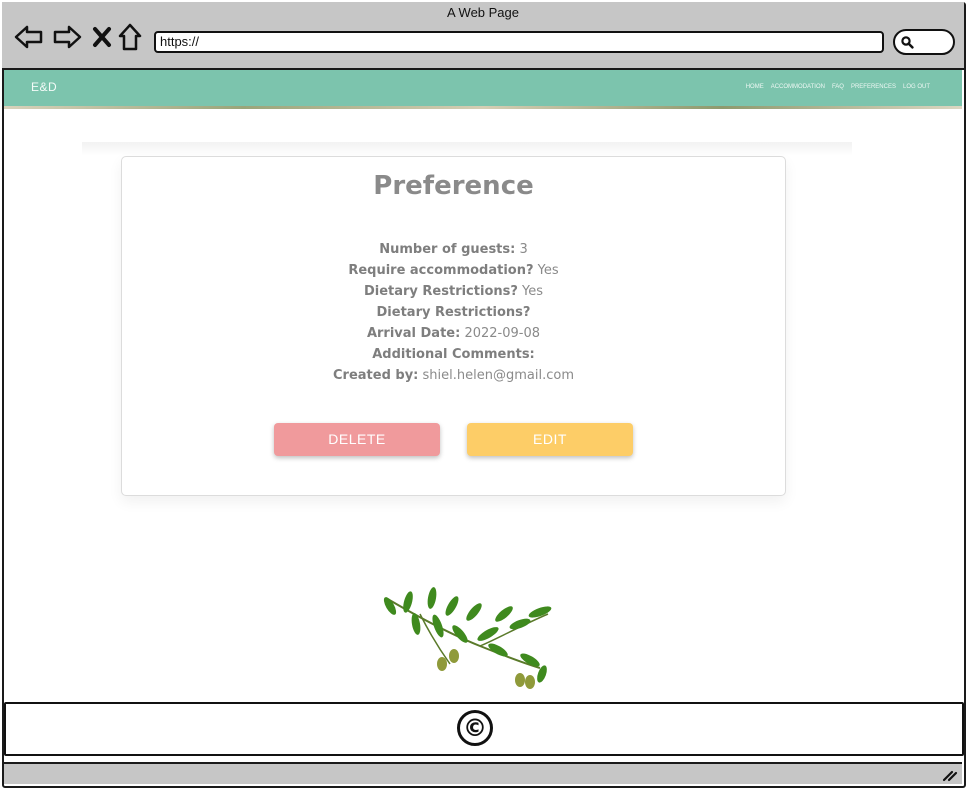 The height and width of the screenshot is (788, 966). Describe the element at coordinates (413, 333) in the screenshot. I see `detail-label: Arrival Date:` at that location.